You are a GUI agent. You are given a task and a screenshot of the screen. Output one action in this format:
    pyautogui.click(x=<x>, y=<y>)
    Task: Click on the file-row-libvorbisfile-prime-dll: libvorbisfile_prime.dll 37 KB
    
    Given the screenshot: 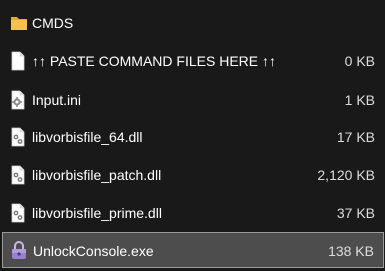 What is the action you would take?
    pyautogui.click(x=192, y=213)
    